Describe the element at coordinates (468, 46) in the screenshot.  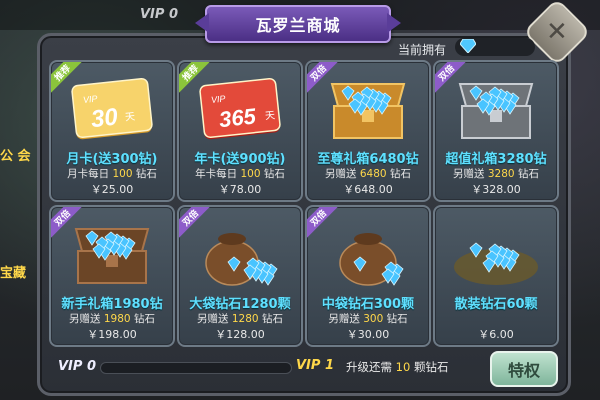
I see `diamond-icon` at that location.